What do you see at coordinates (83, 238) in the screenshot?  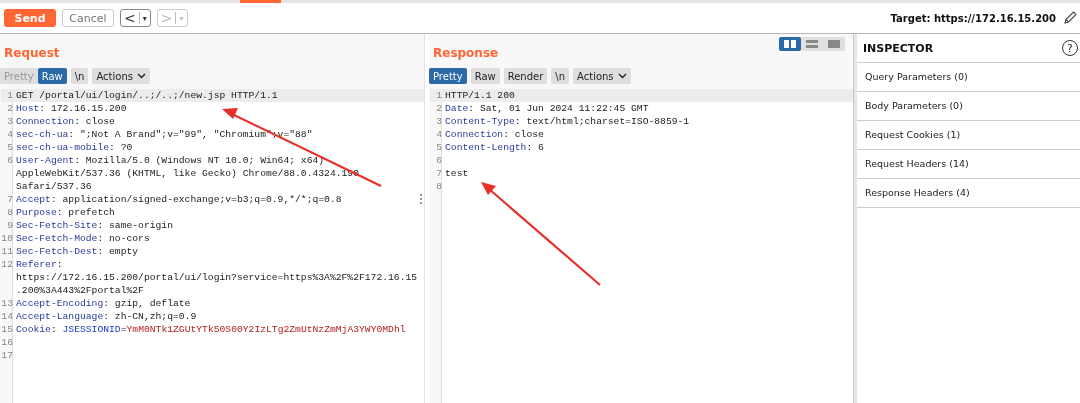 I see `code-line: Sec-Fetch-Mode: no-cors` at bounding box center [83, 238].